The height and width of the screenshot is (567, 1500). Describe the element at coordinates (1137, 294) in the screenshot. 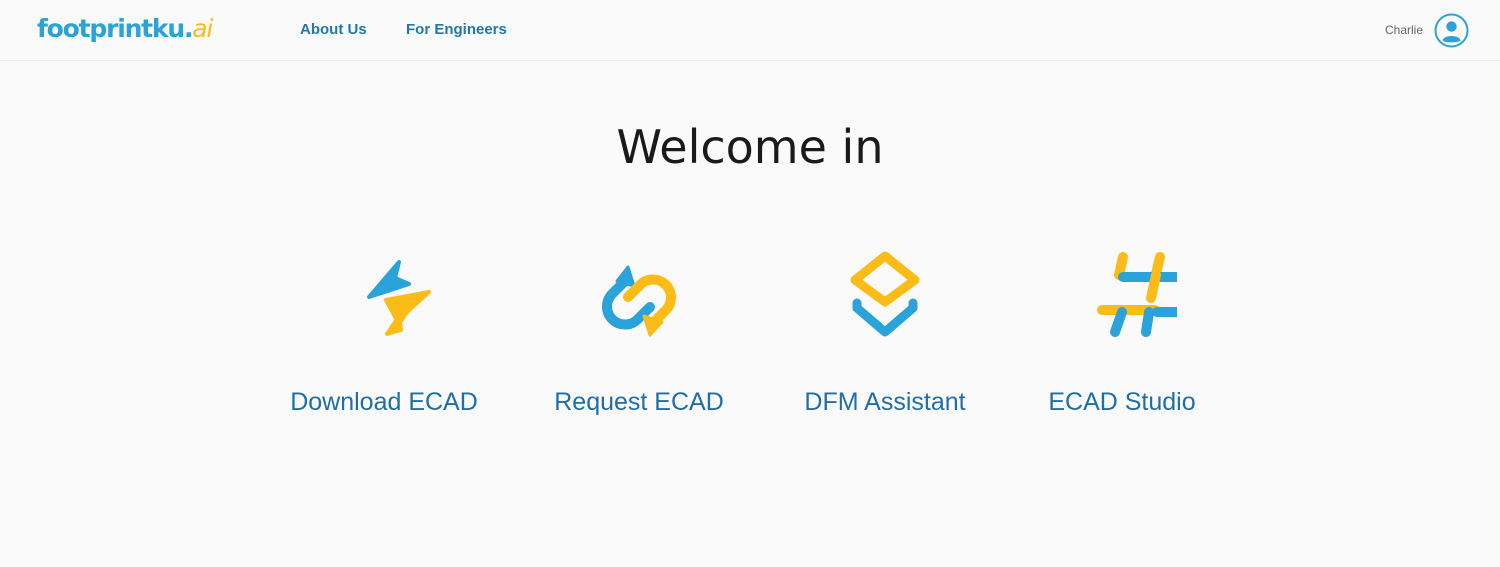

I see `hash-icon` at that location.